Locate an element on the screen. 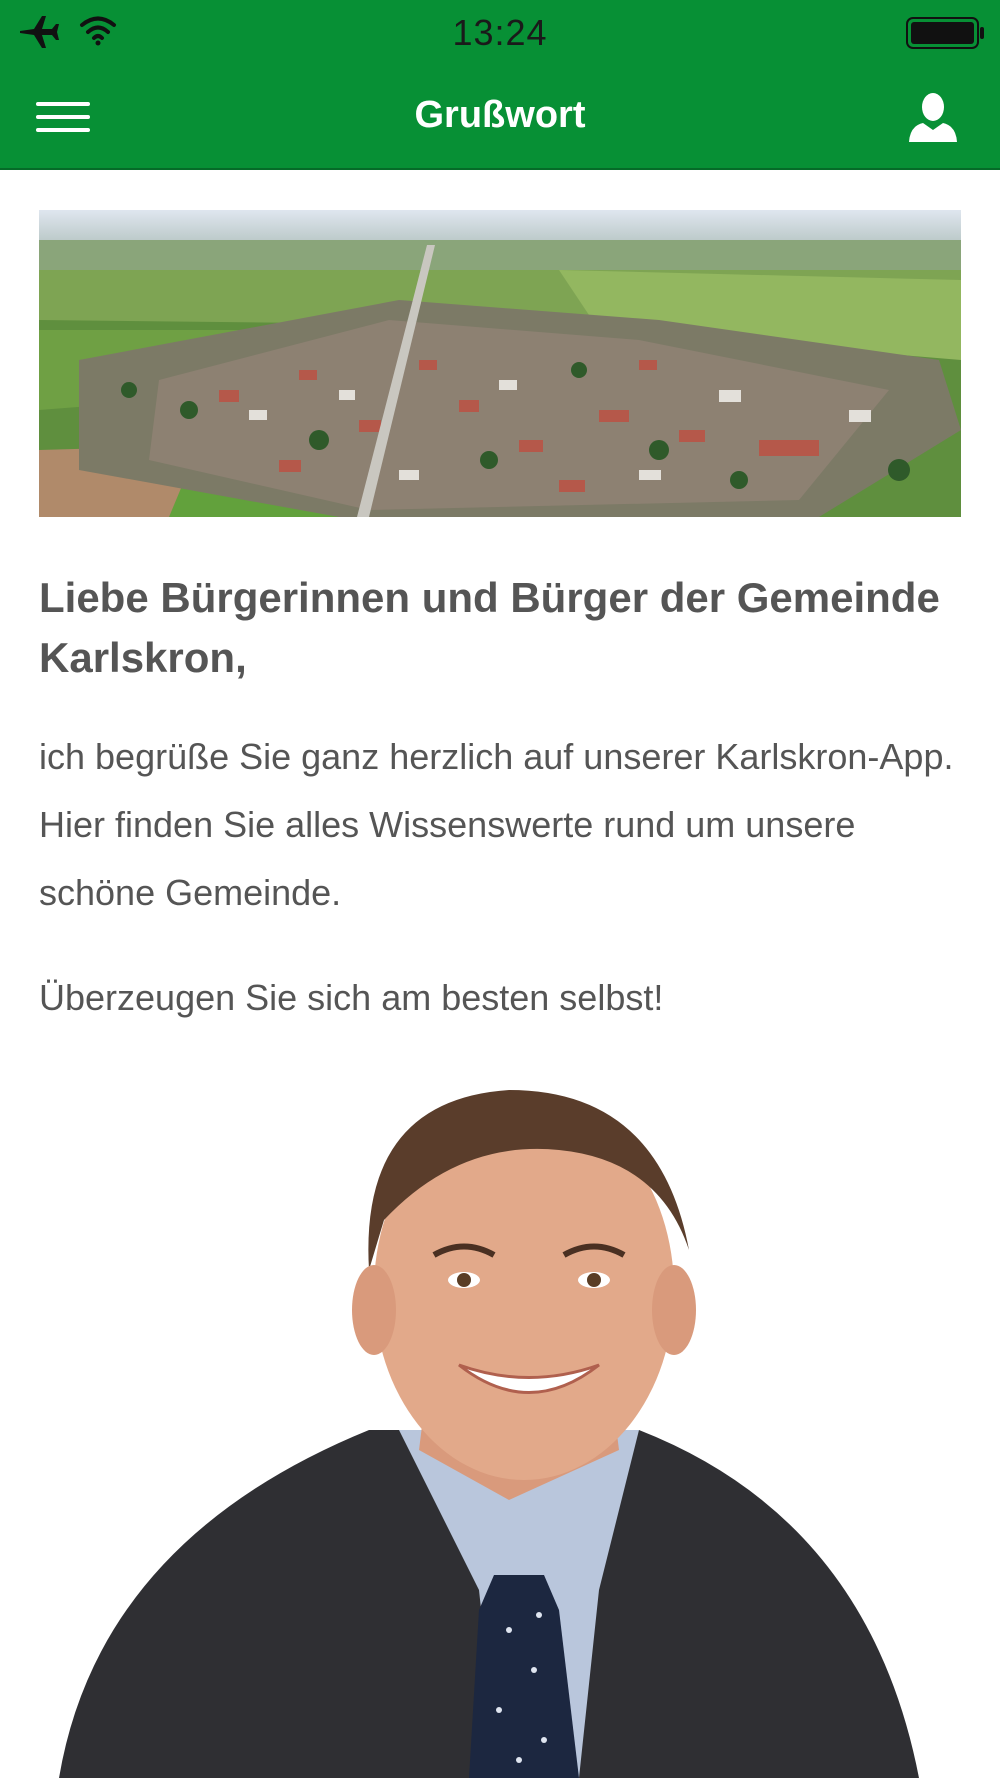 The image size is (1000, 1778). status-bar: 13:24 is located at coordinates (500, 32).